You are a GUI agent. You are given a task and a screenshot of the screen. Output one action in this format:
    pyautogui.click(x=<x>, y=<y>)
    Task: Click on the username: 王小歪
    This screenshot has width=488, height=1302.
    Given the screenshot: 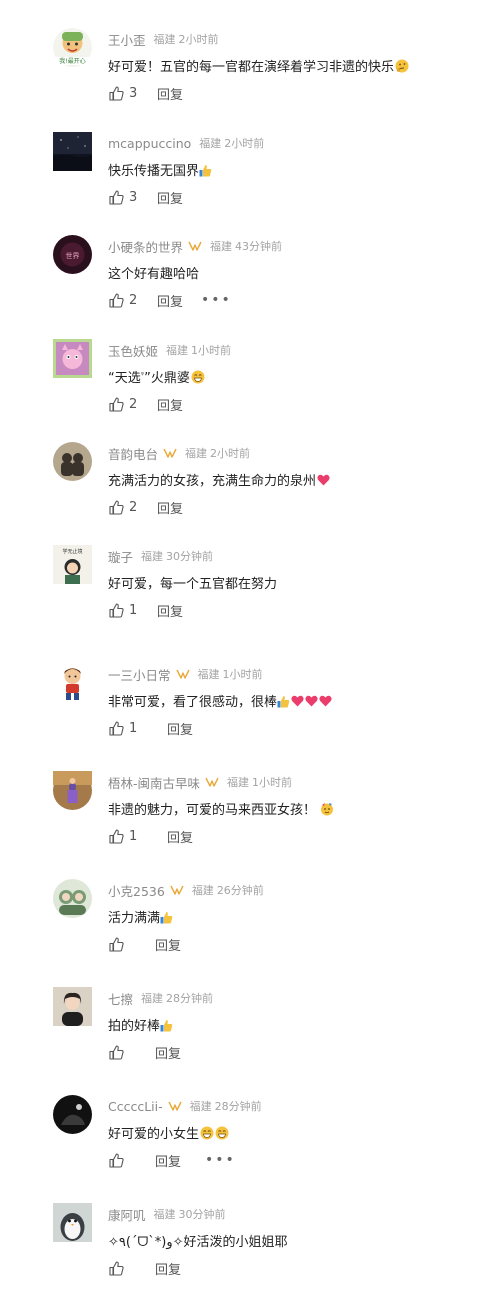 What is the action you would take?
    pyautogui.click(x=127, y=39)
    